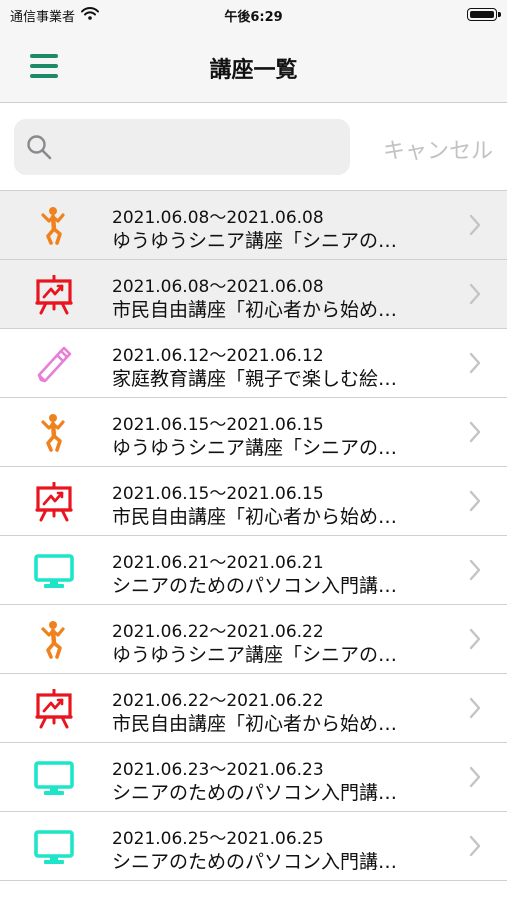 Image resolution: width=507 pixels, height=900 pixels. I want to click on search-box, so click(182, 147).